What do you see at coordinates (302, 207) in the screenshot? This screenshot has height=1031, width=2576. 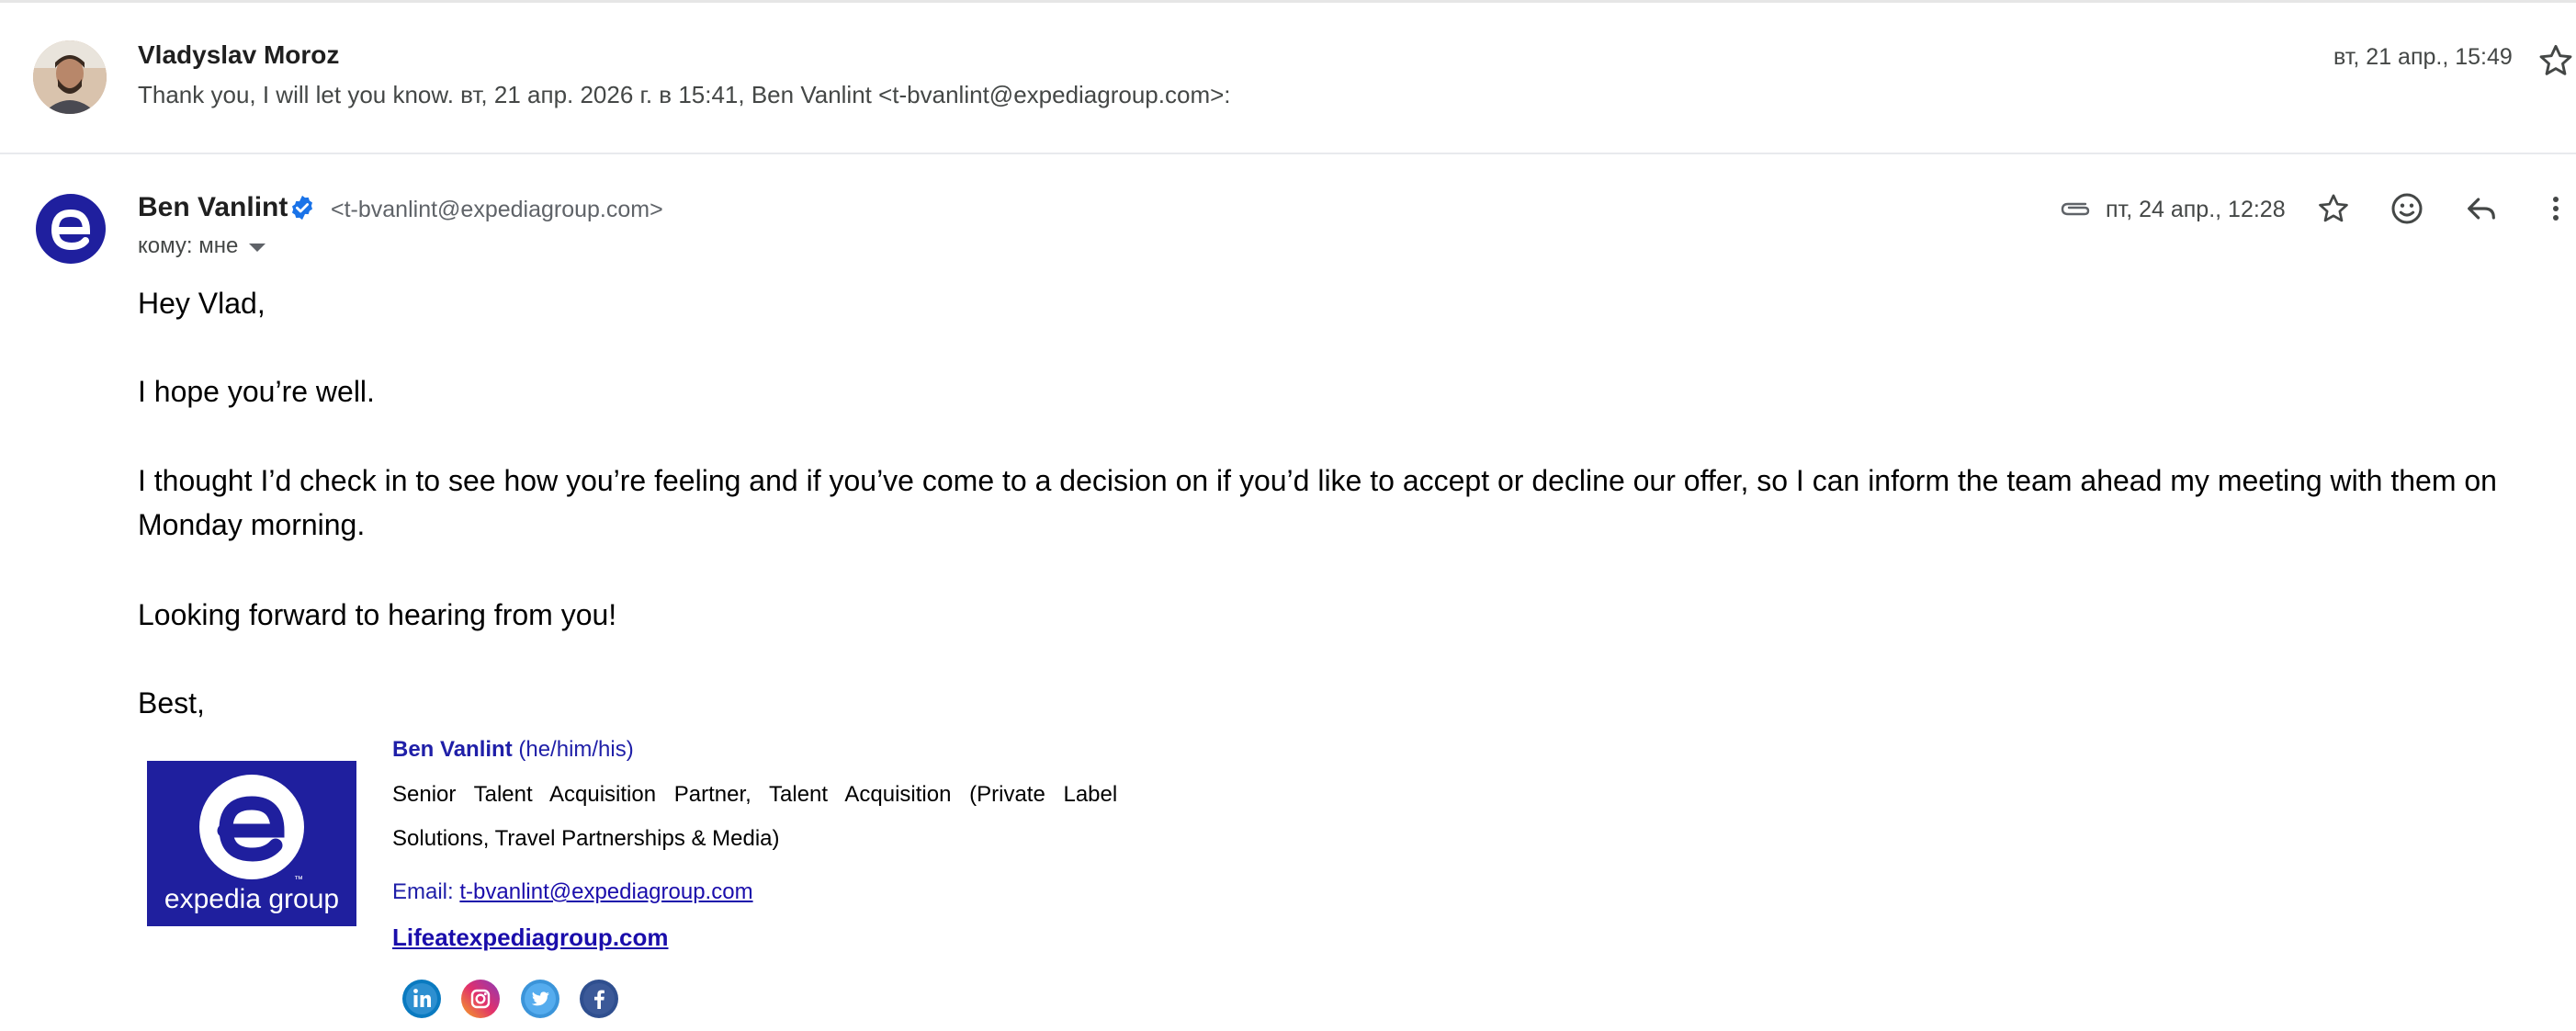 I see `verified-badge-icon` at bounding box center [302, 207].